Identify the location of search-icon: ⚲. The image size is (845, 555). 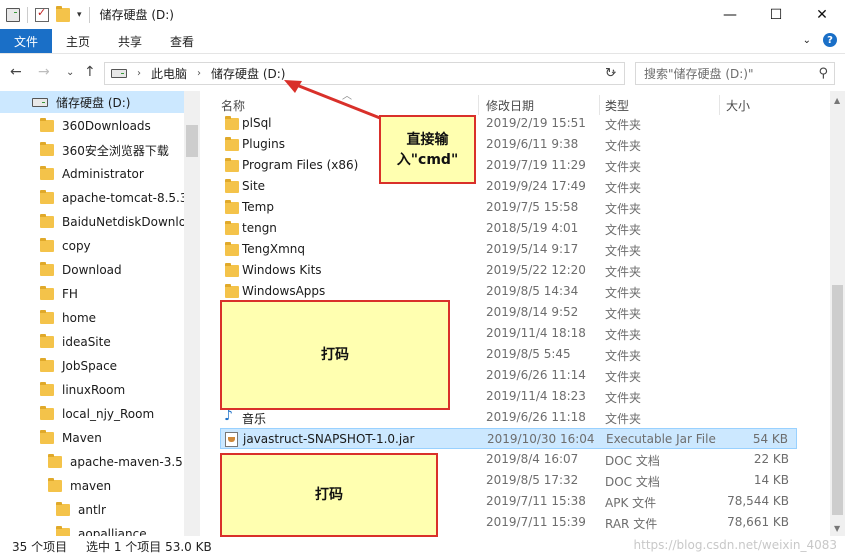
(823, 73).